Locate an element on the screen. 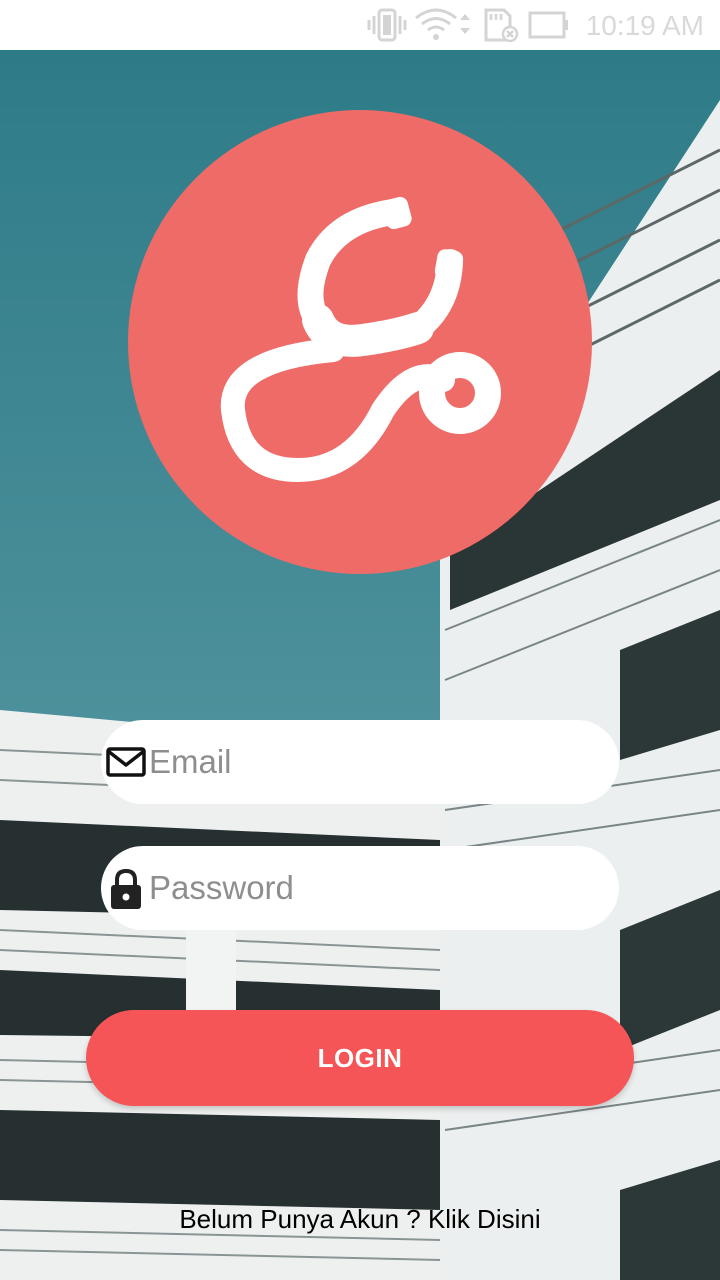 The width and height of the screenshot is (720, 1280). email-field is located at coordinates (360, 762).